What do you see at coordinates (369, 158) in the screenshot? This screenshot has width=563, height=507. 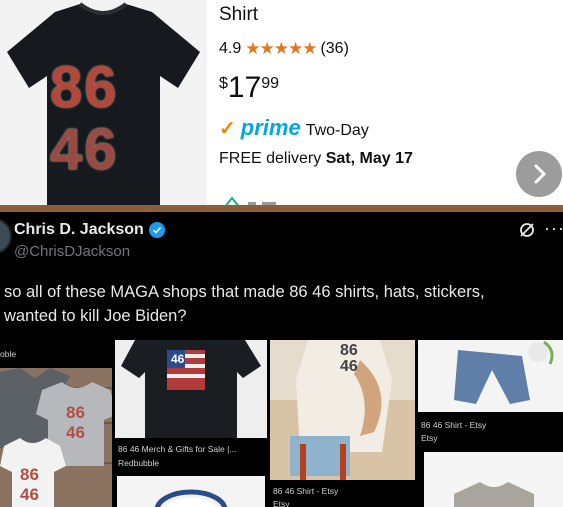 I see `delivery-date: Sat, May 17` at bounding box center [369, 158].